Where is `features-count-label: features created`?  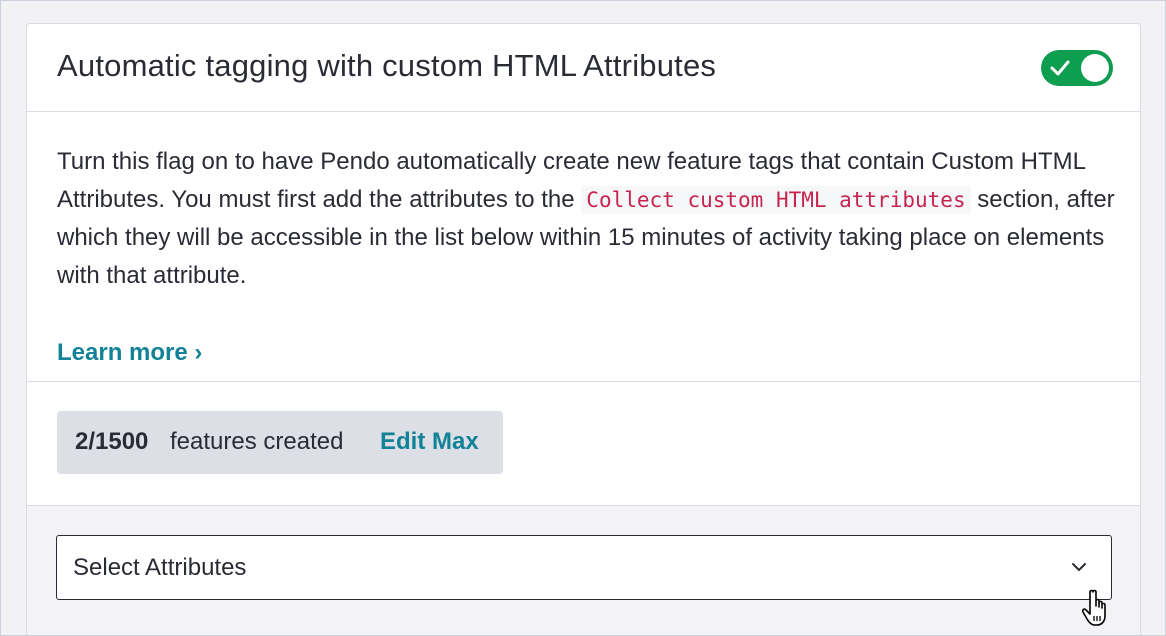
features-count-label: features created is located at coordinates (257, 441).